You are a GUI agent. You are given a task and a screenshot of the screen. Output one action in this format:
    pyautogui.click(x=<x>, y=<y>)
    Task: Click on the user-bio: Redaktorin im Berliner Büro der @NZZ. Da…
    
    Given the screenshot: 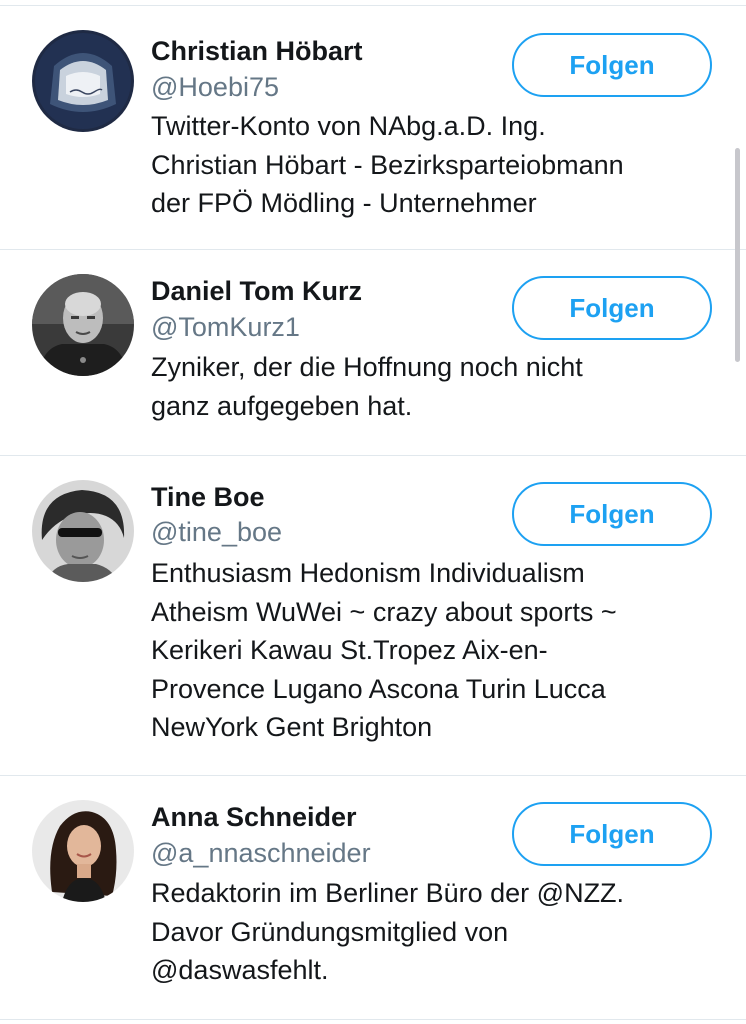 What is the action you would take?
    pyautogui.click(x=431, y=932)
    